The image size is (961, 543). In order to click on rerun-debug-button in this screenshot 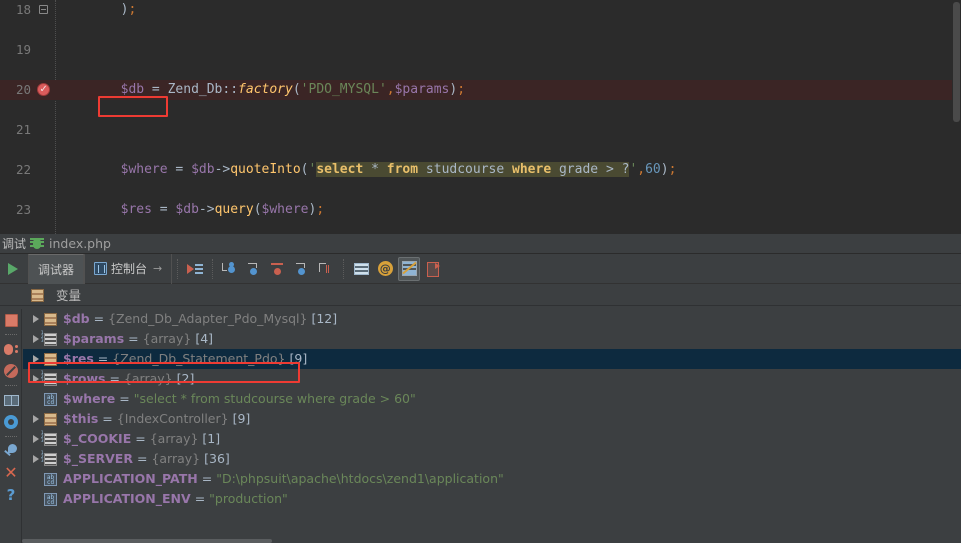, I will do `click(13, 269)`.